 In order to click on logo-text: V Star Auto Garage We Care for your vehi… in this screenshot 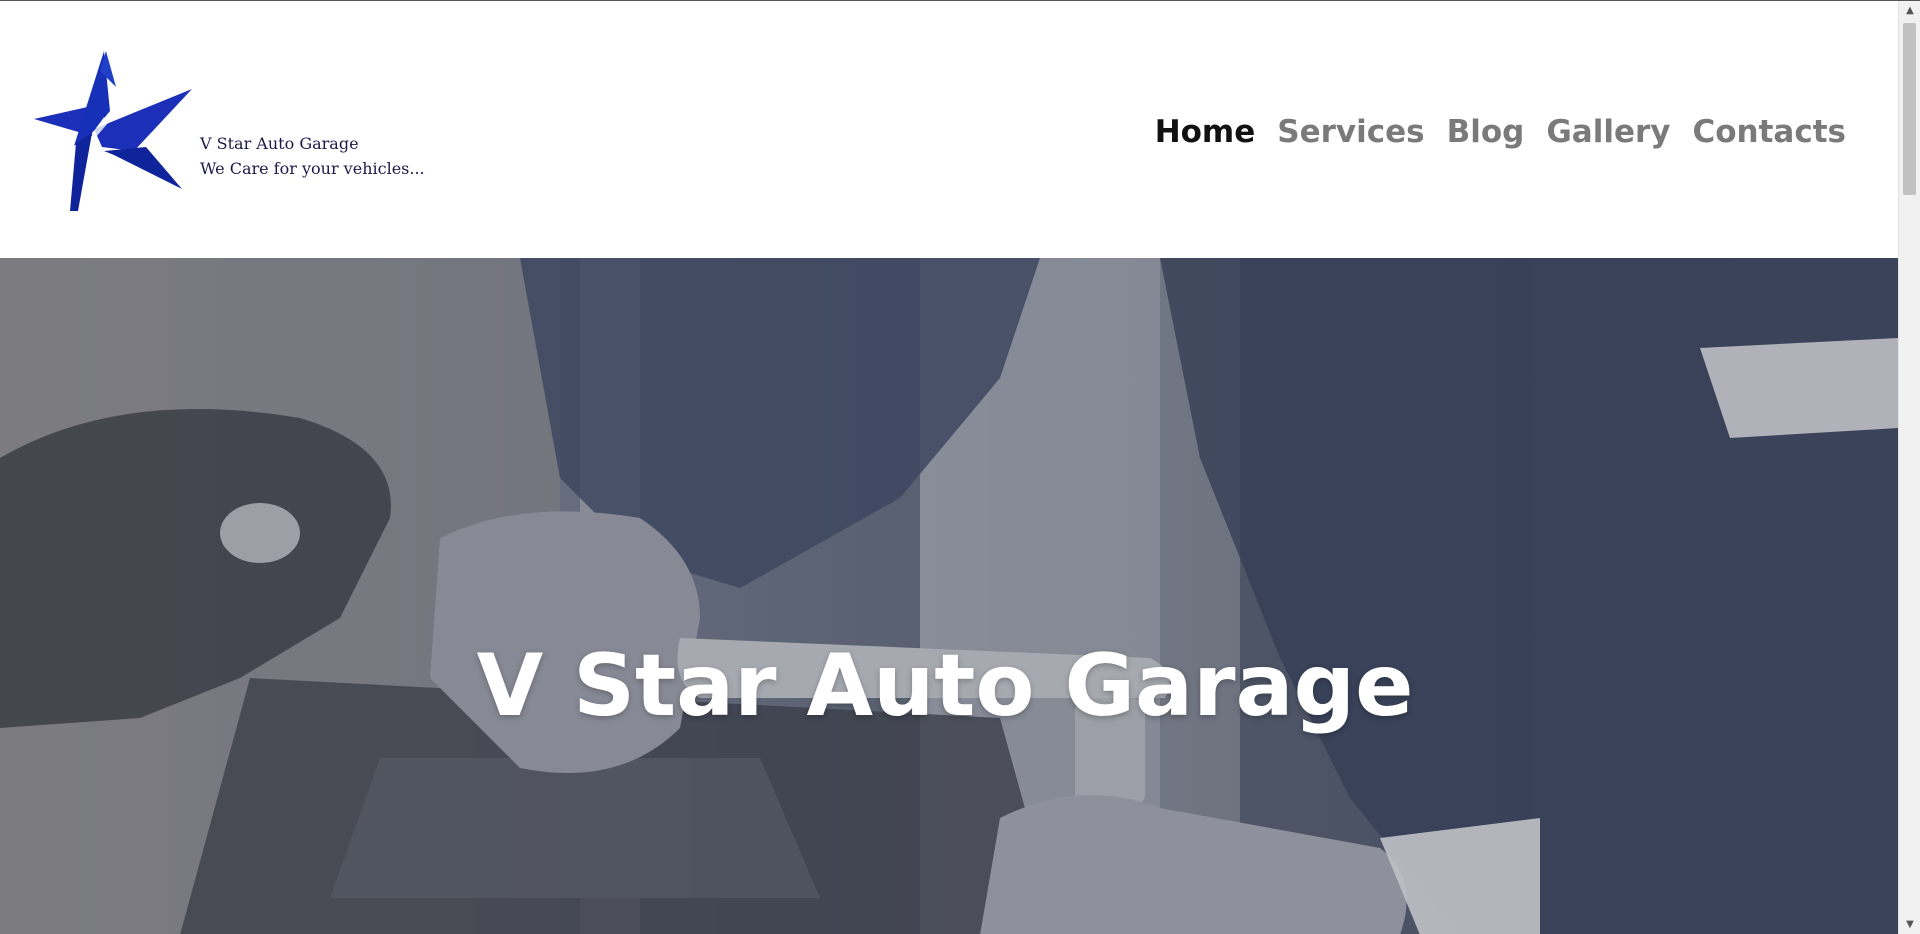, I will do `click(312, 156)`.